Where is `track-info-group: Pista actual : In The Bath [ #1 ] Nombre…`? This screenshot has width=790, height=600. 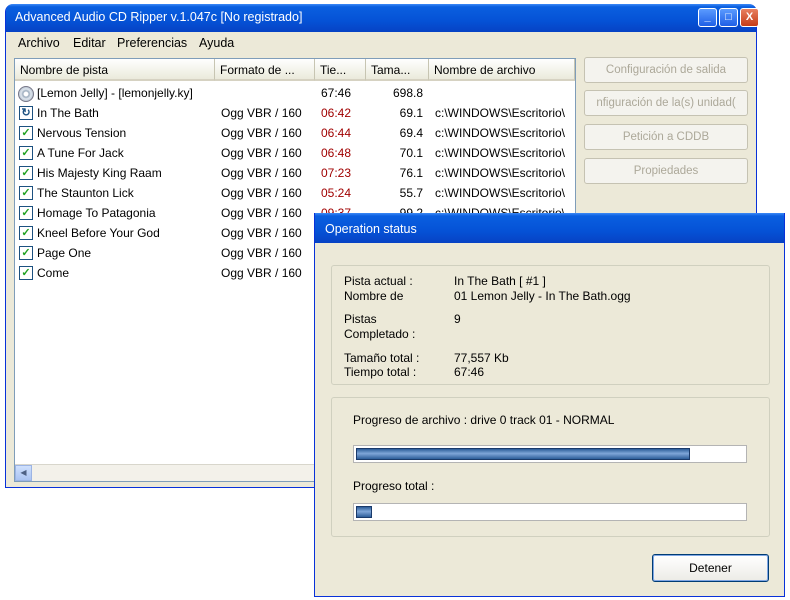
track-info-group: Pista actual : In The Bath [ #1 ] Nombre… is located at coordinates (550, 325).